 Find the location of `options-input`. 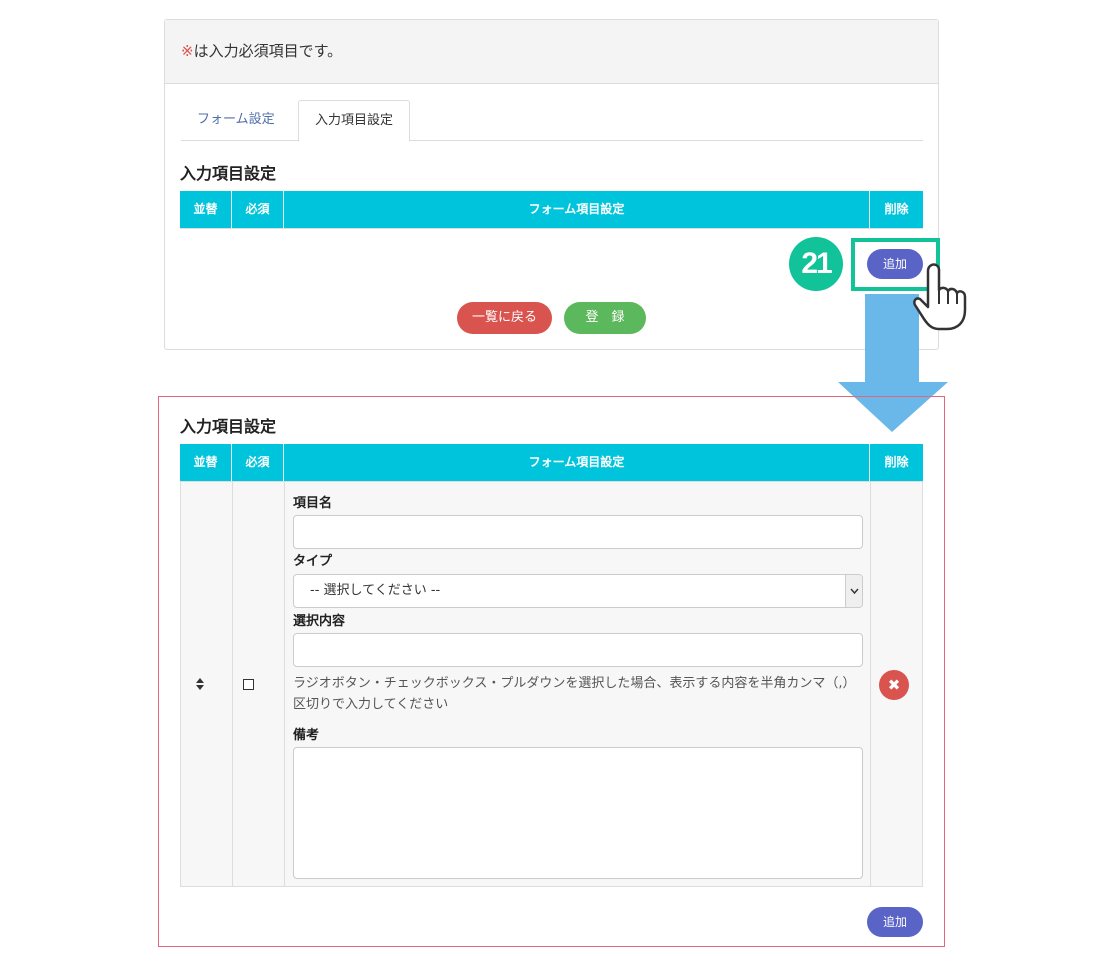

options-input is located at coordinates (578, 650).